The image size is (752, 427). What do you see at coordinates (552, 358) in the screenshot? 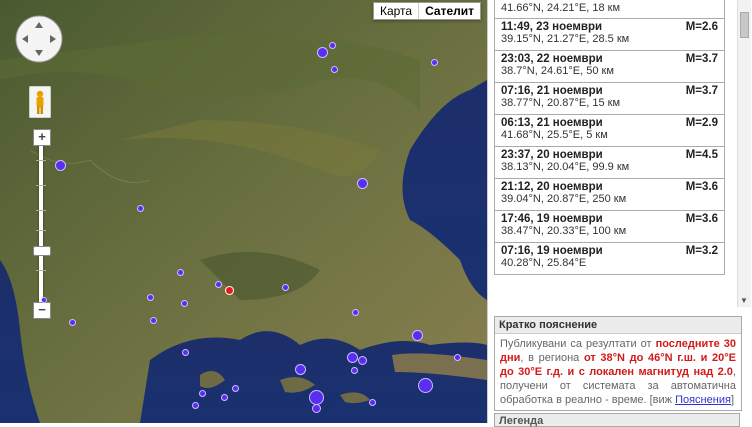
I see `explanation-part: , в региона` at bounding box center [552, 358].